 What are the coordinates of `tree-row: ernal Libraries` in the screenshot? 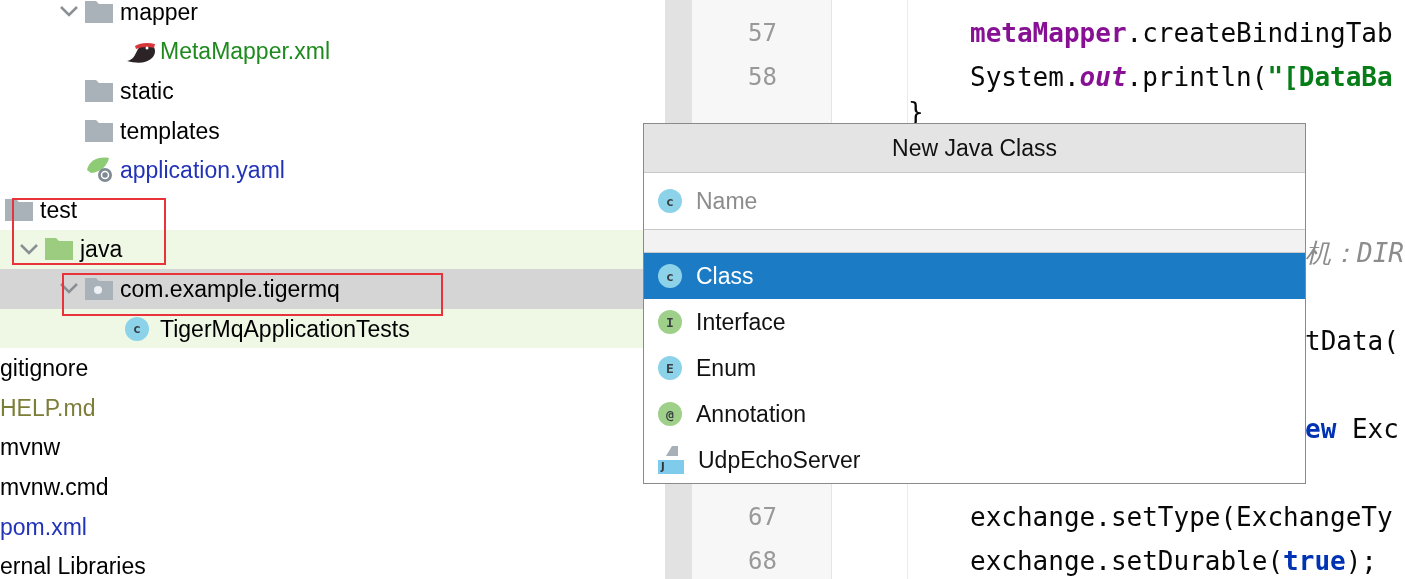 It's located at (332, 562).